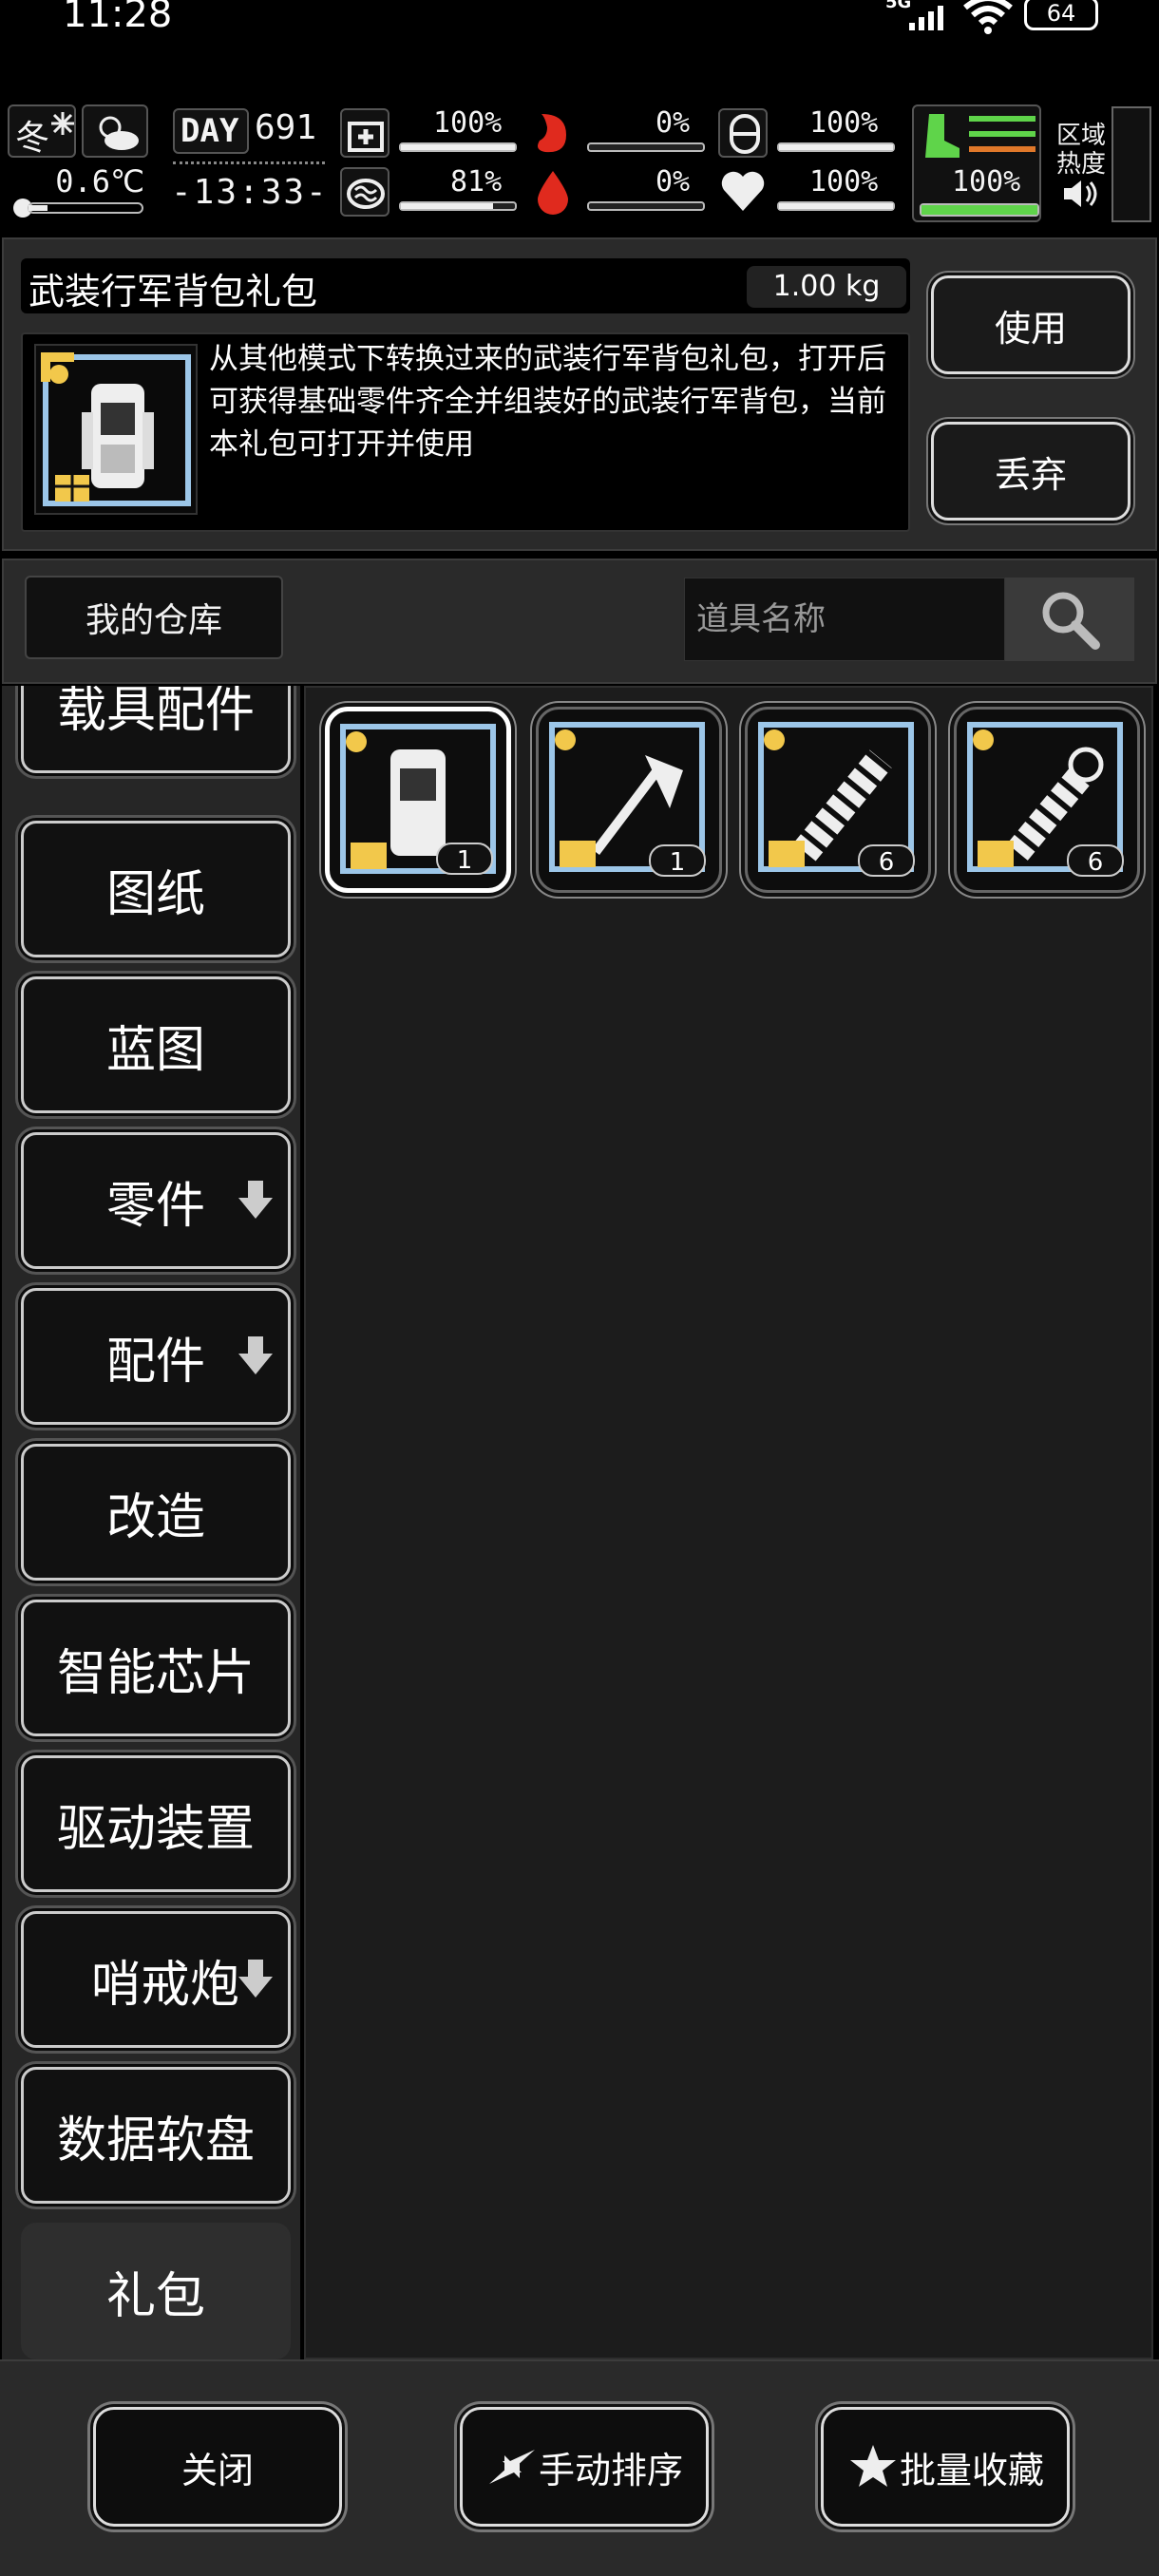 This screenshot has height=2576, width=1159. I want to click on blood-value: 0%, so click(673, 182).